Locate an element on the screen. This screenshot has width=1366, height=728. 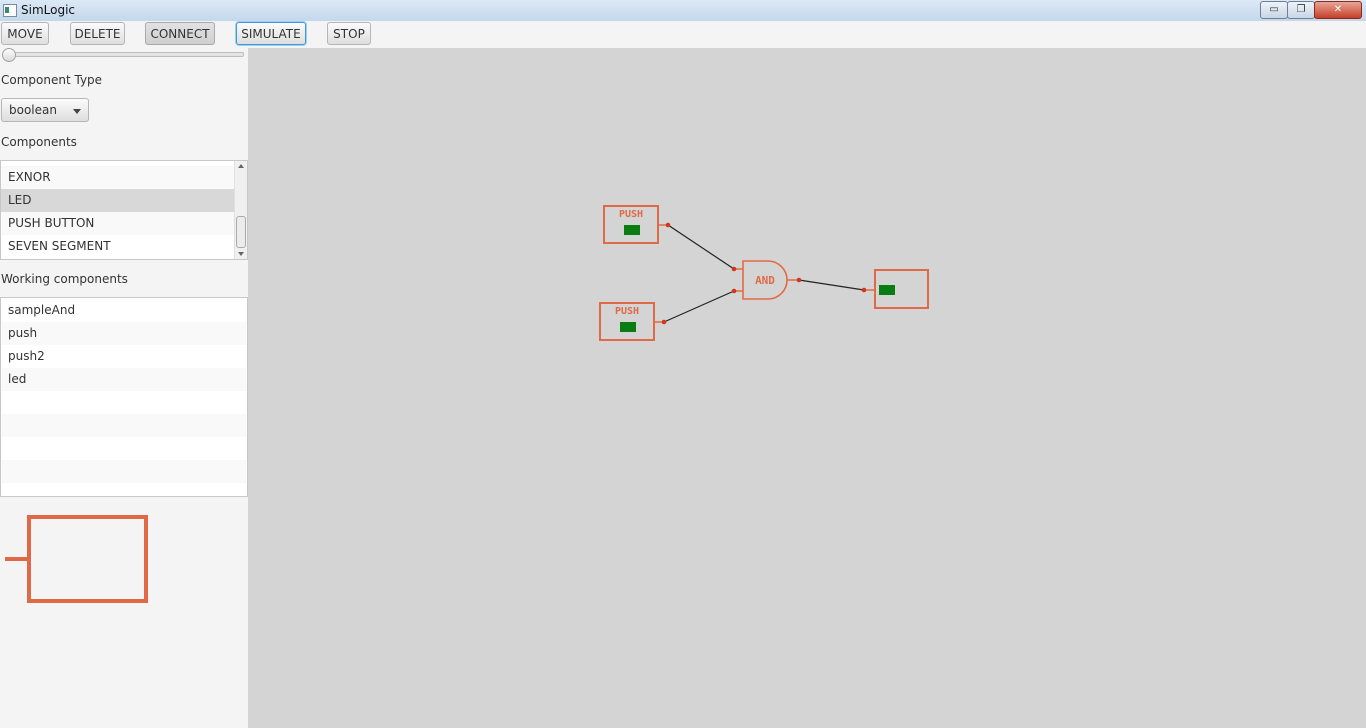
and-gate: AND is located at coordinates (766, 280).